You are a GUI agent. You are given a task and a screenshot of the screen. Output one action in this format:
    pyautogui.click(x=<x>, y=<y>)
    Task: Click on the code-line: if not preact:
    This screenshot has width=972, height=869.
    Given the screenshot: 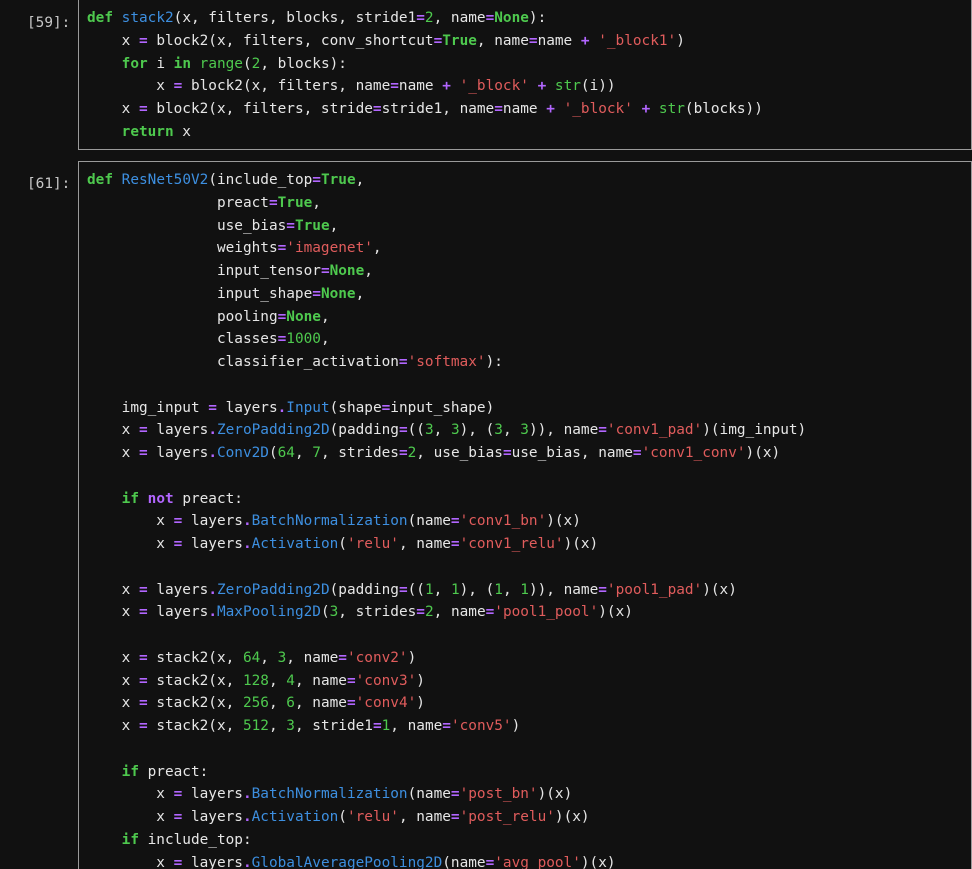 What is the action you would take?
    pyautogui.click(x=446, y=499)
    